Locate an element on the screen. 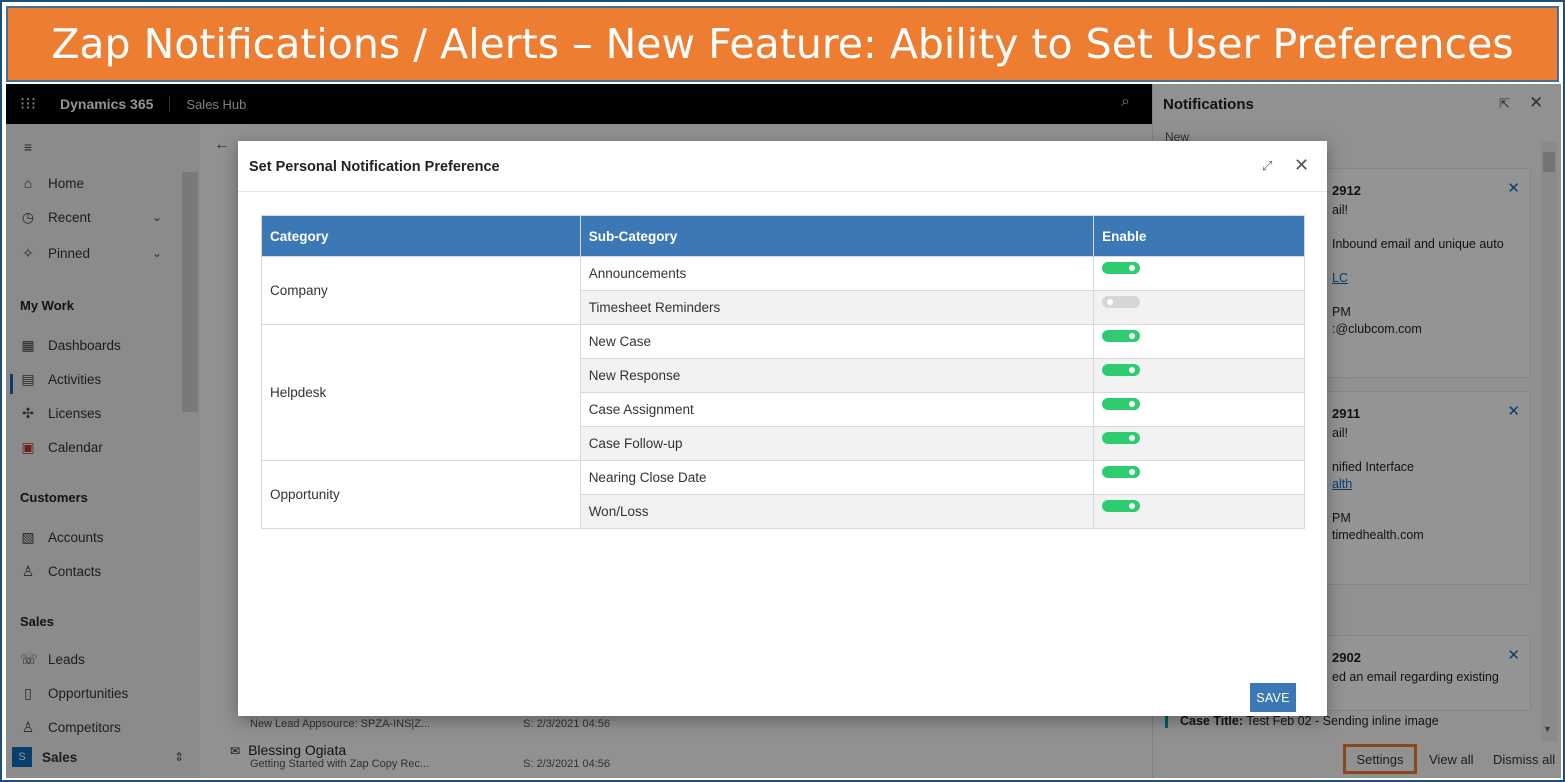  category-cell: Company is located at coordinates (421, 290).